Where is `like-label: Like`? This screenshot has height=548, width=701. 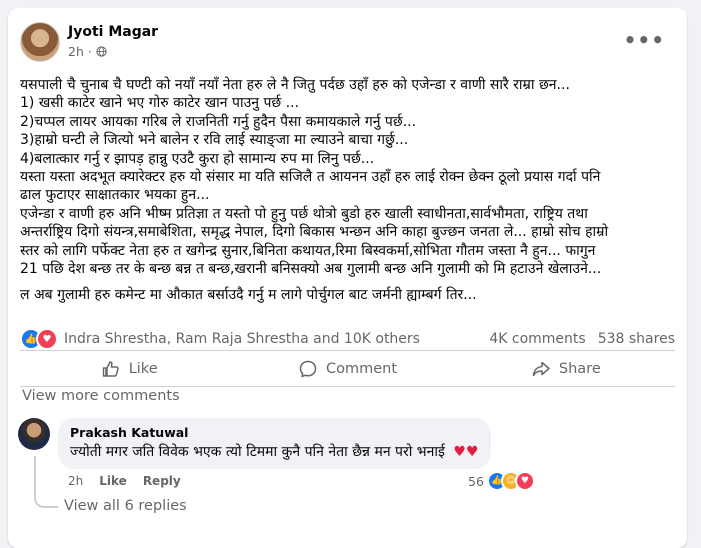 like-label: Like is located at coordinates (143, 369).